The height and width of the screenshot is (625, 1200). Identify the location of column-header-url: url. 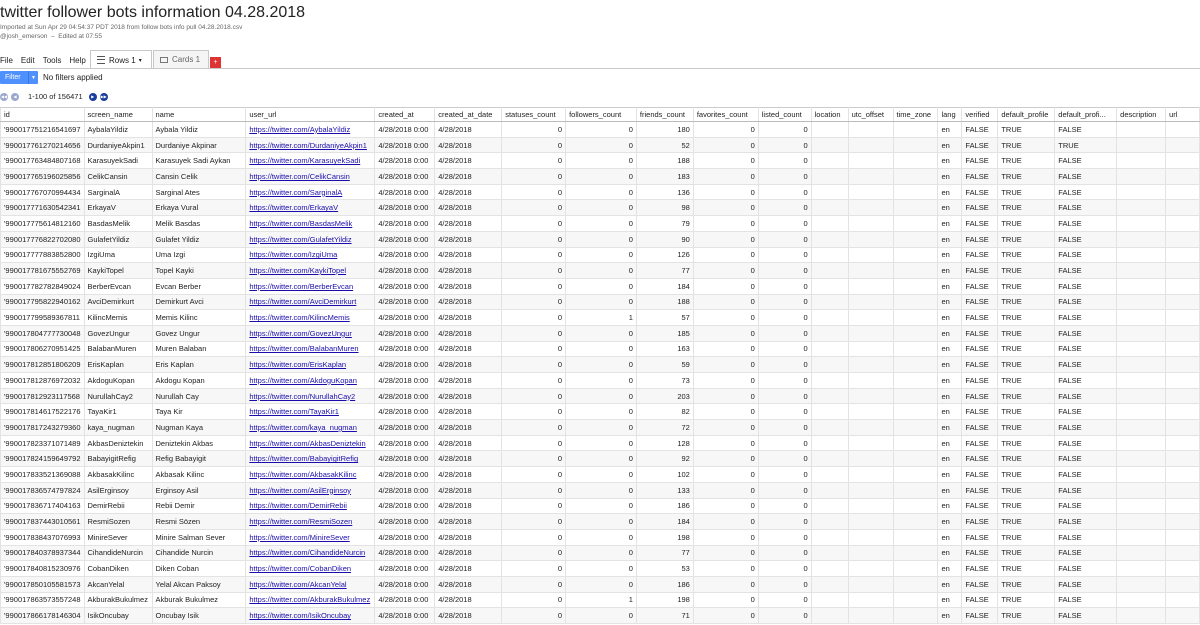
(1182, 114).